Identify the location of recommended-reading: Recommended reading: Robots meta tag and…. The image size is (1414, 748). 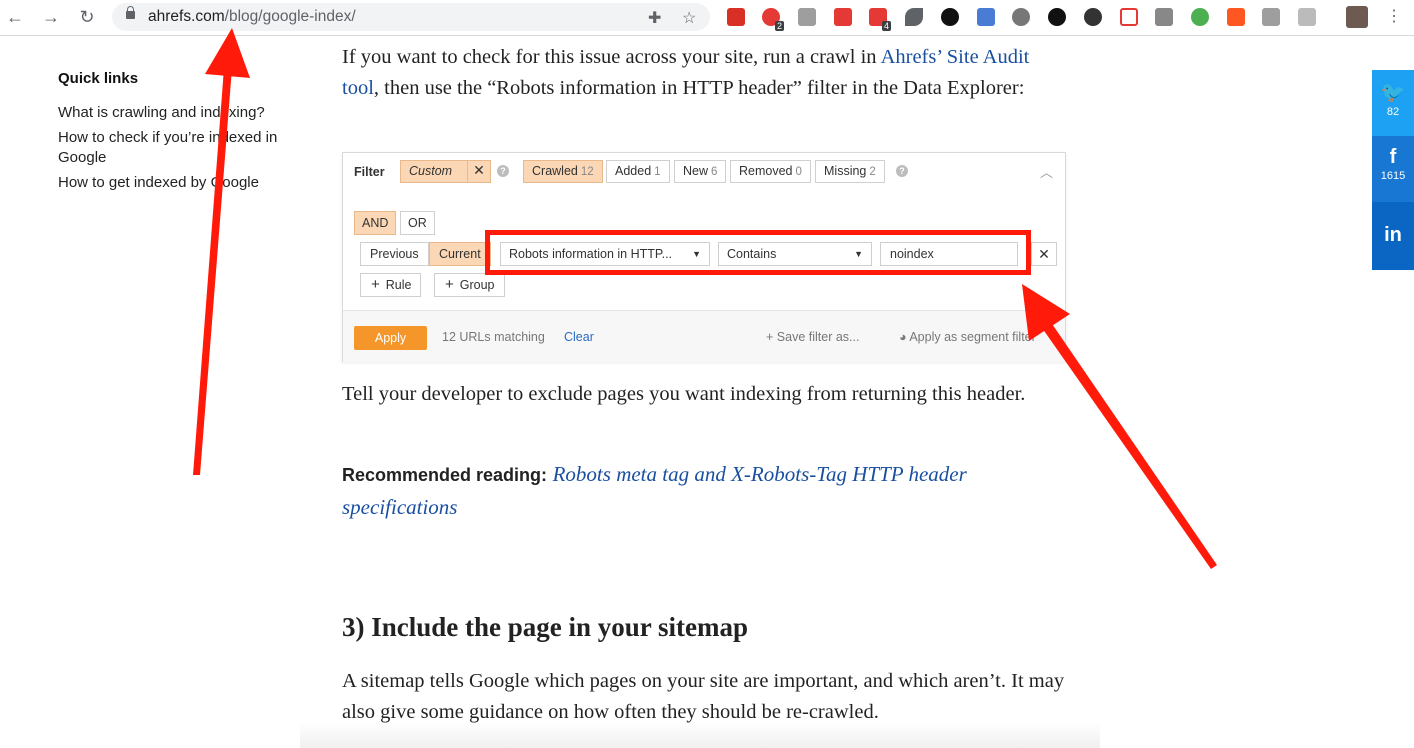
(702, 491).